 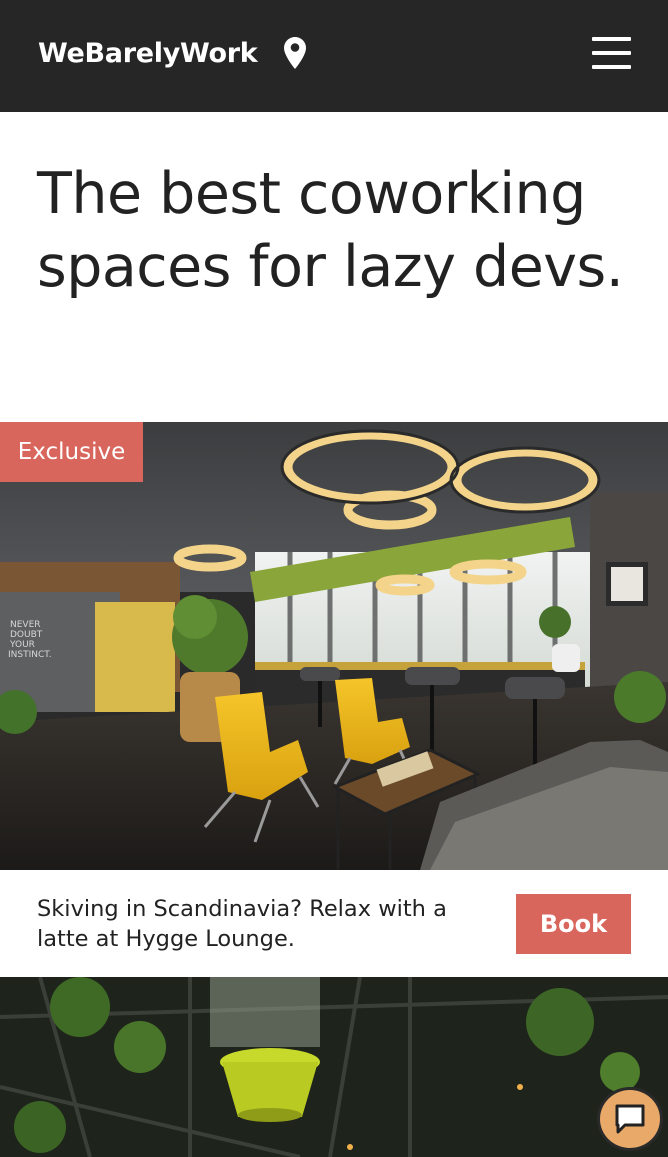 What do you see at coordinates (26, 635) in the screenshot?
I see `svg-text: DOUBT` at bounding box center [26, 635].